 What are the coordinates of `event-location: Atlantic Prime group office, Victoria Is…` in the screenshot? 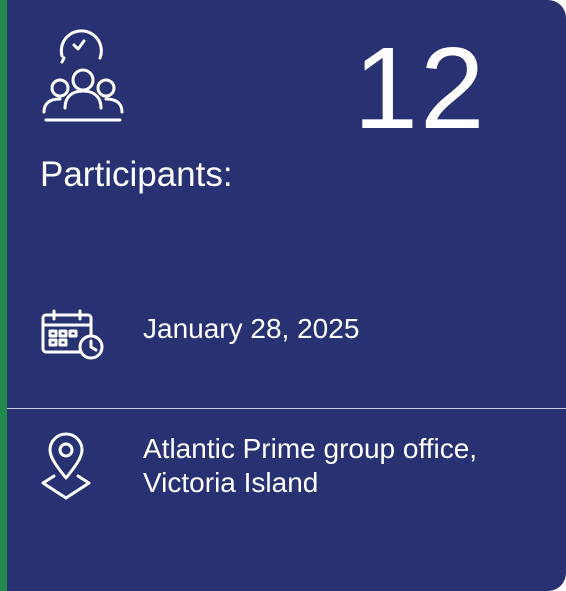 It's located at (348, 466).